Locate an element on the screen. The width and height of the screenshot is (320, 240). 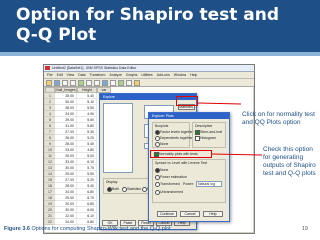
slide-title: Option for Shapiro test and Q-Q Plot is located at coordinates (147, 25).